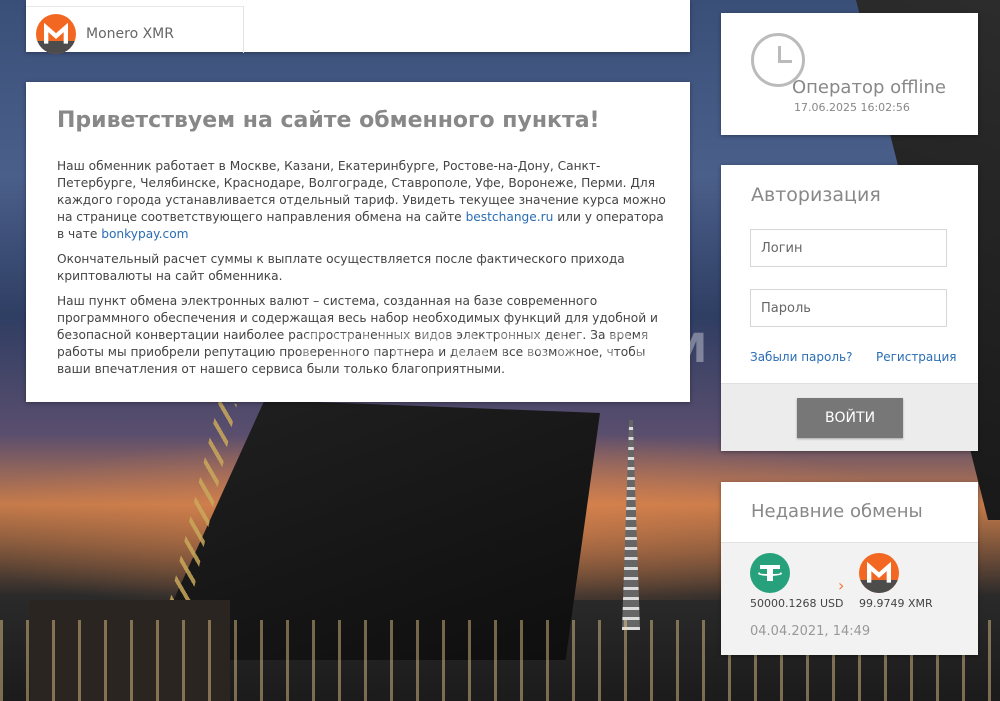  I want to click on currency-item-xmr: Monero XMR, so click(135, 30).